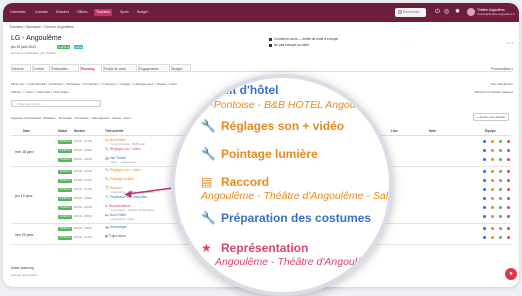  Describe the element at coordinates (64, 47) in the screenshot. I see `status-badge-confirmed: Confirmé` at that location.